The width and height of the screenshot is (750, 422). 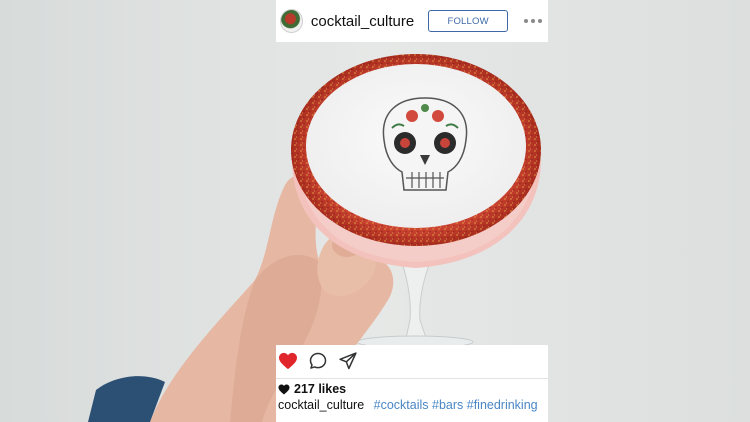 I want to click on follow-button: FOLLOW, so click(x=468, y=21).